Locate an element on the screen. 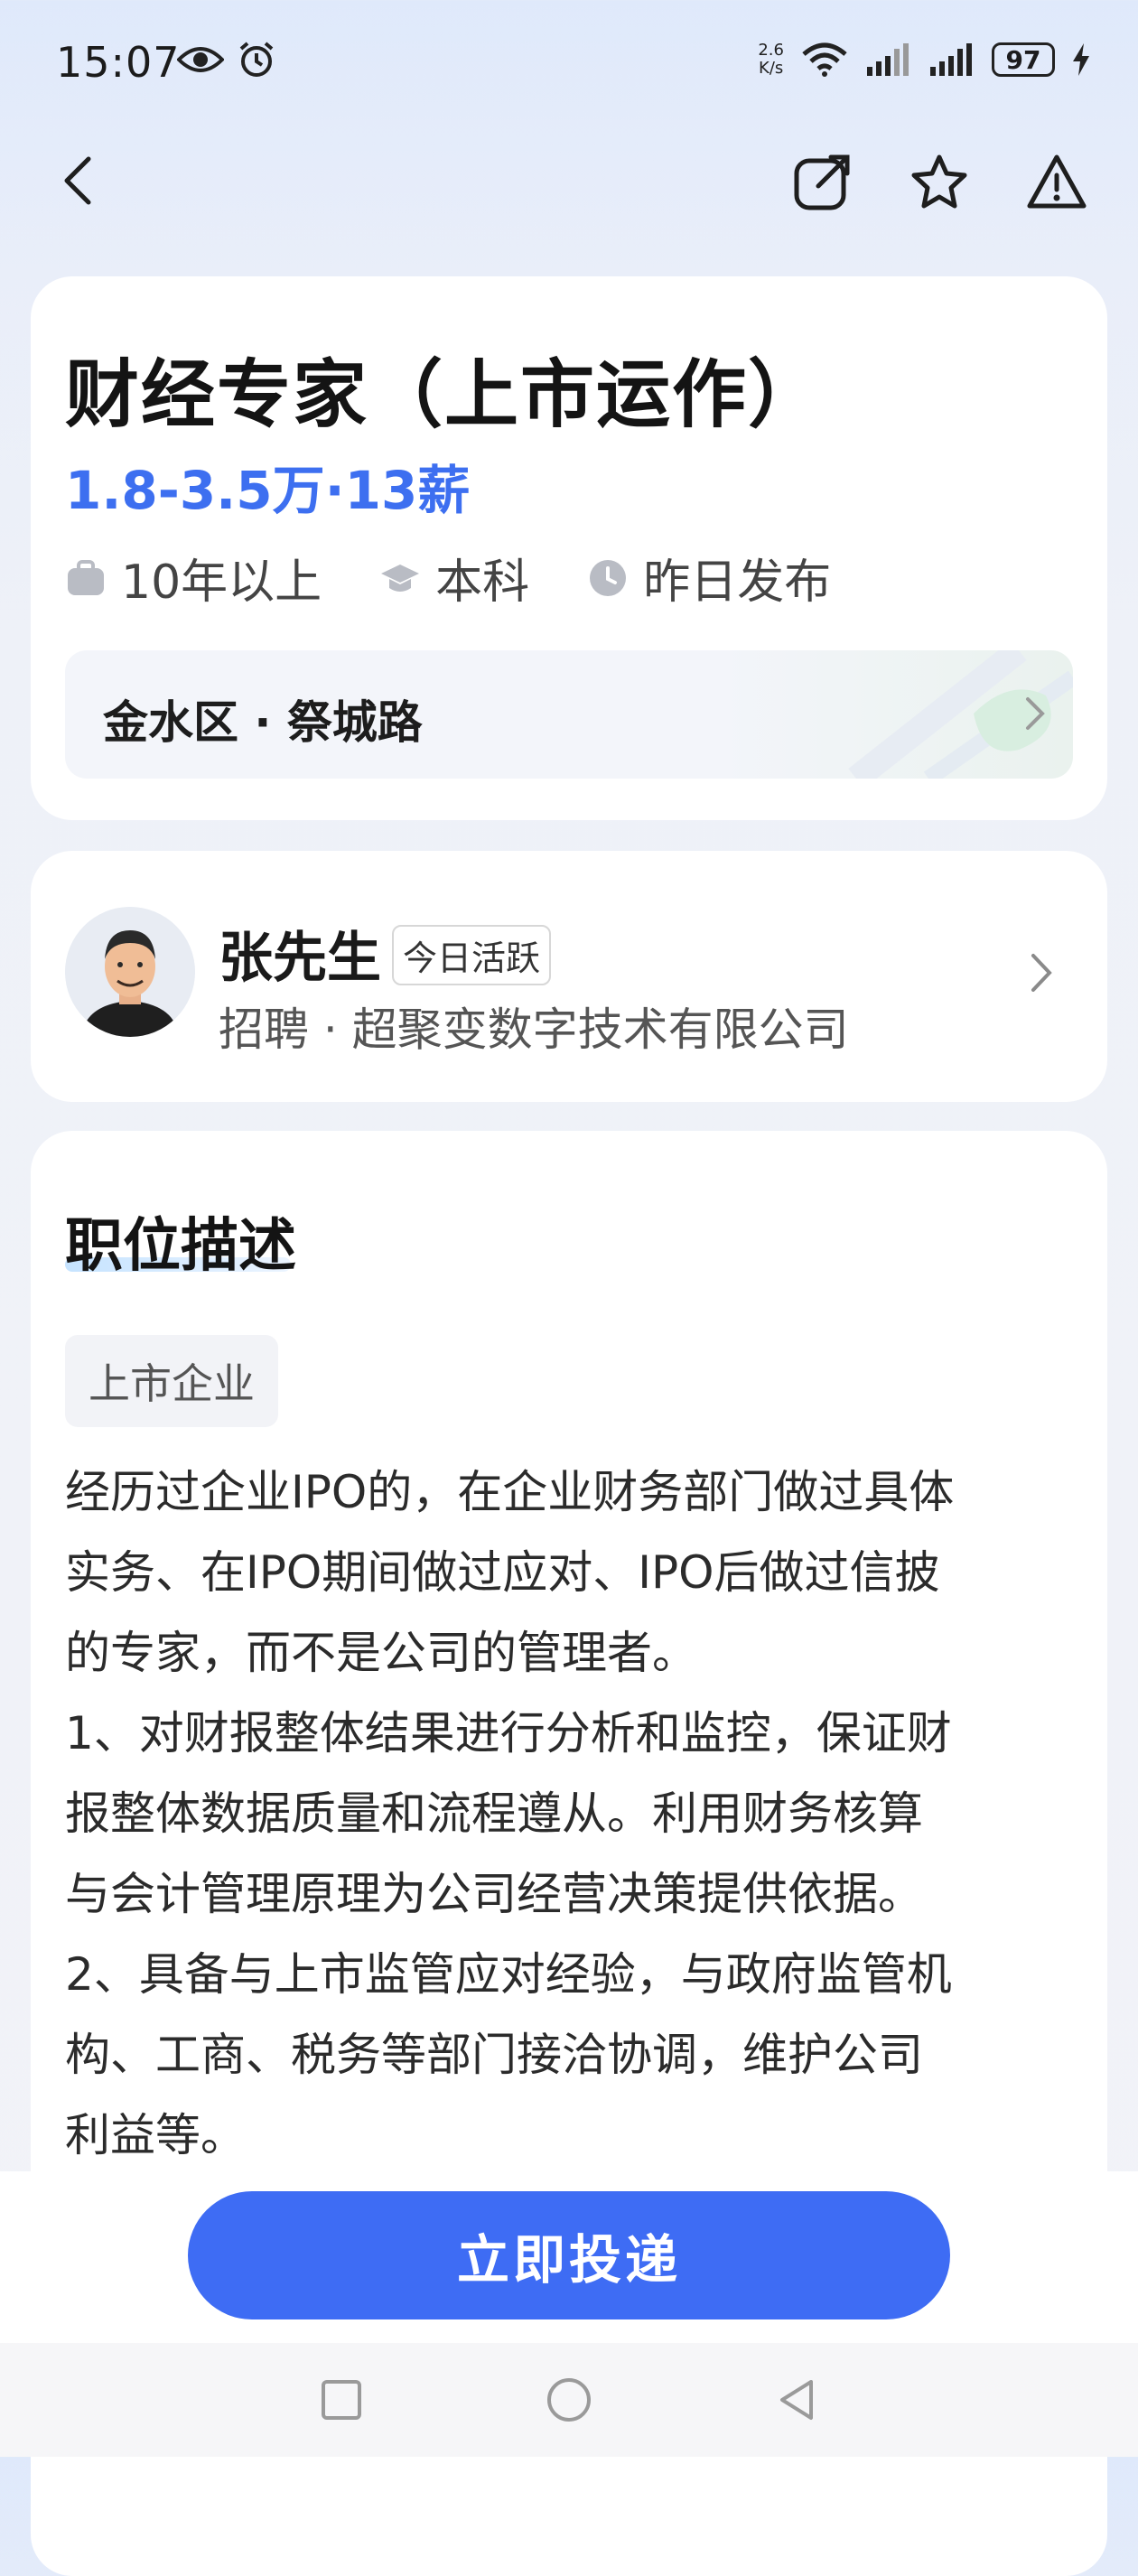 The width and height of the screenshot is (1138, 2576). chevron-left-icon is located at coordinates (77, 180).